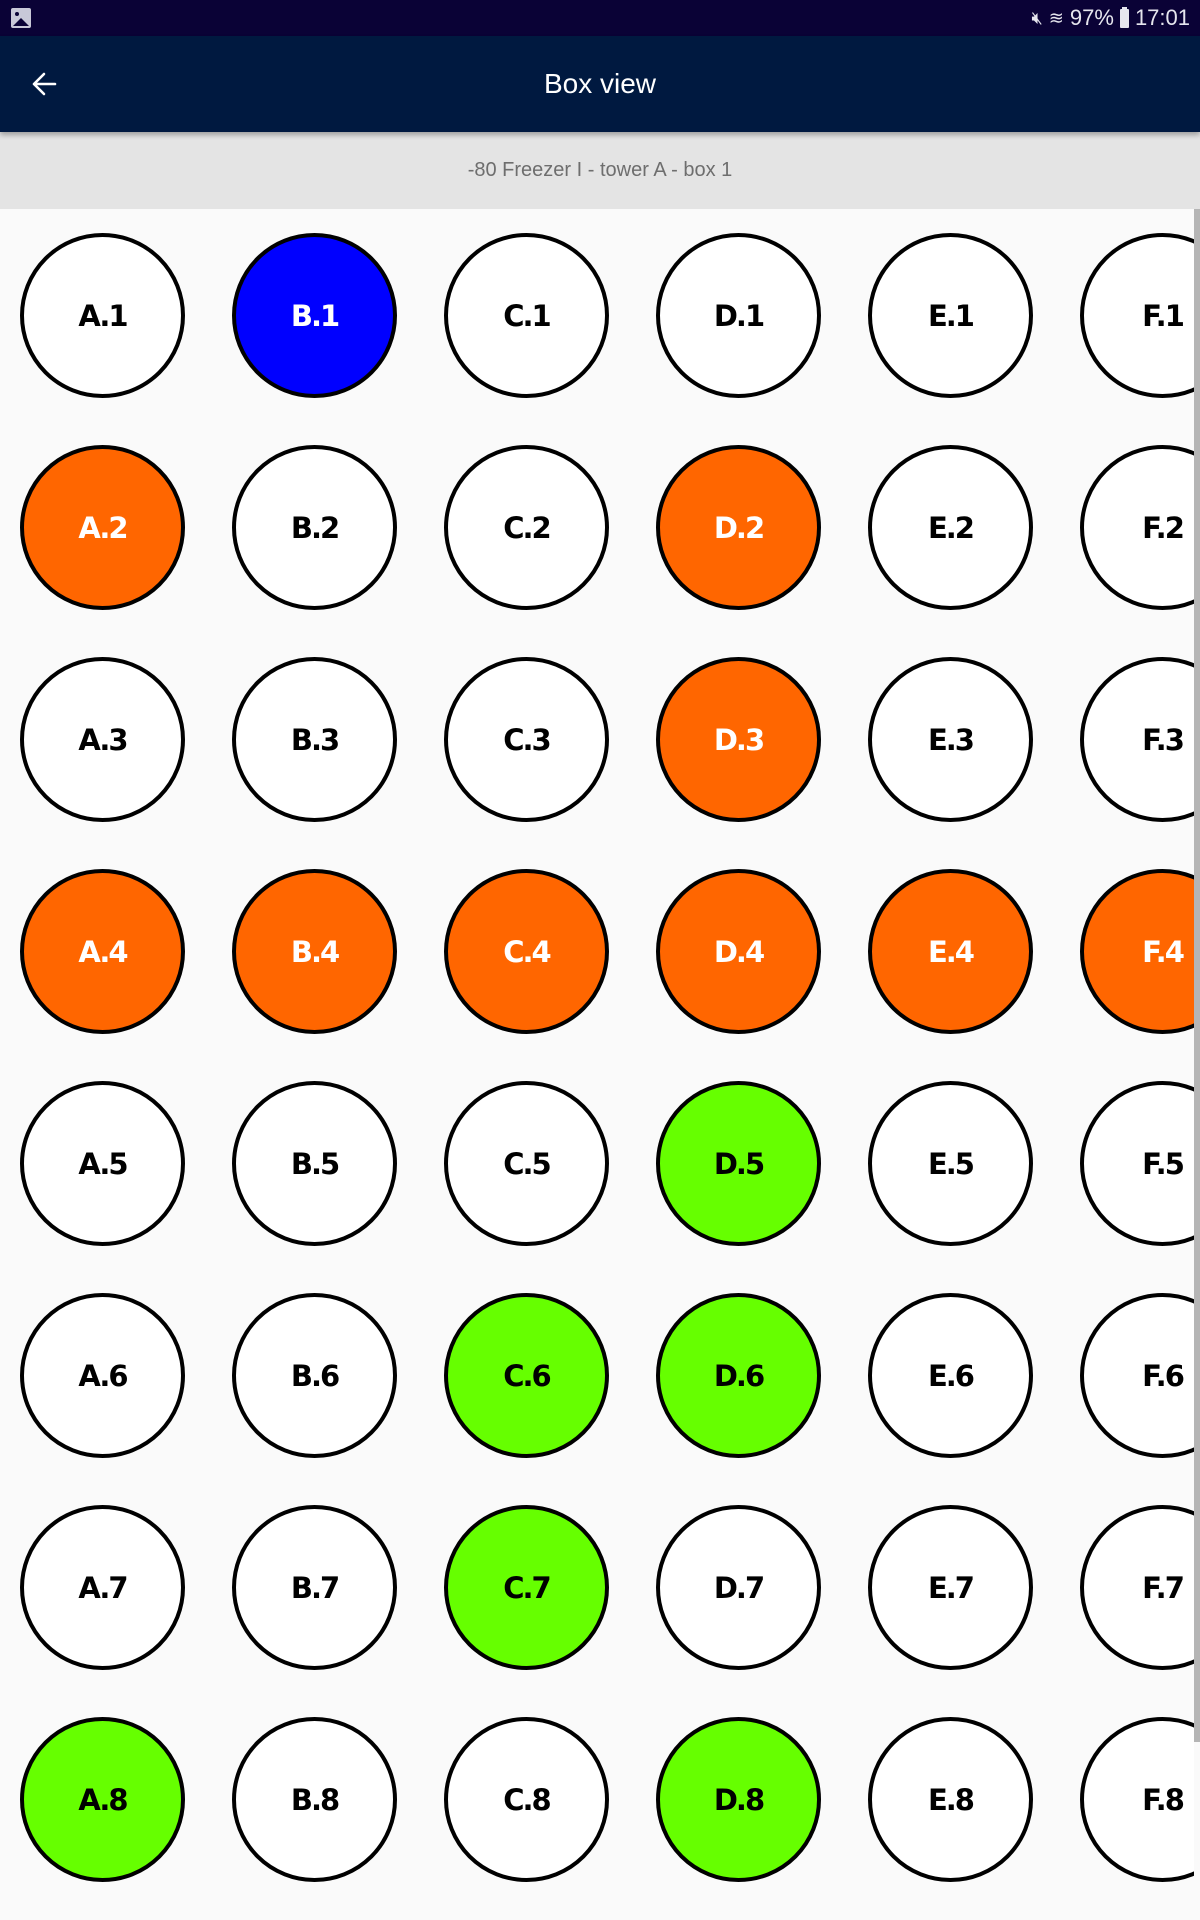 The height and width of the screenshot is (1920, 1200). I want to click on well-a-1: A.1, so click(102, 315).